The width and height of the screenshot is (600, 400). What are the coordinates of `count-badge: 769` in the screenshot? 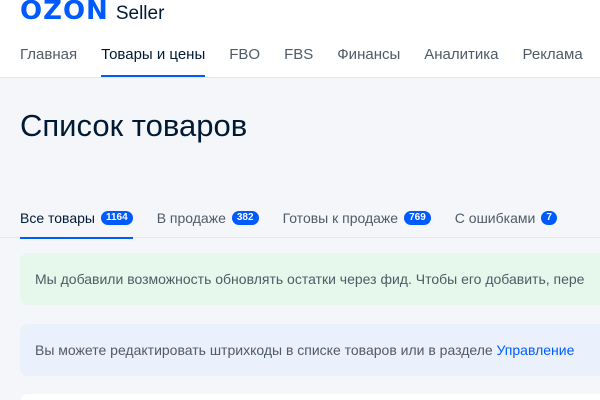 It's located at (417, 218).